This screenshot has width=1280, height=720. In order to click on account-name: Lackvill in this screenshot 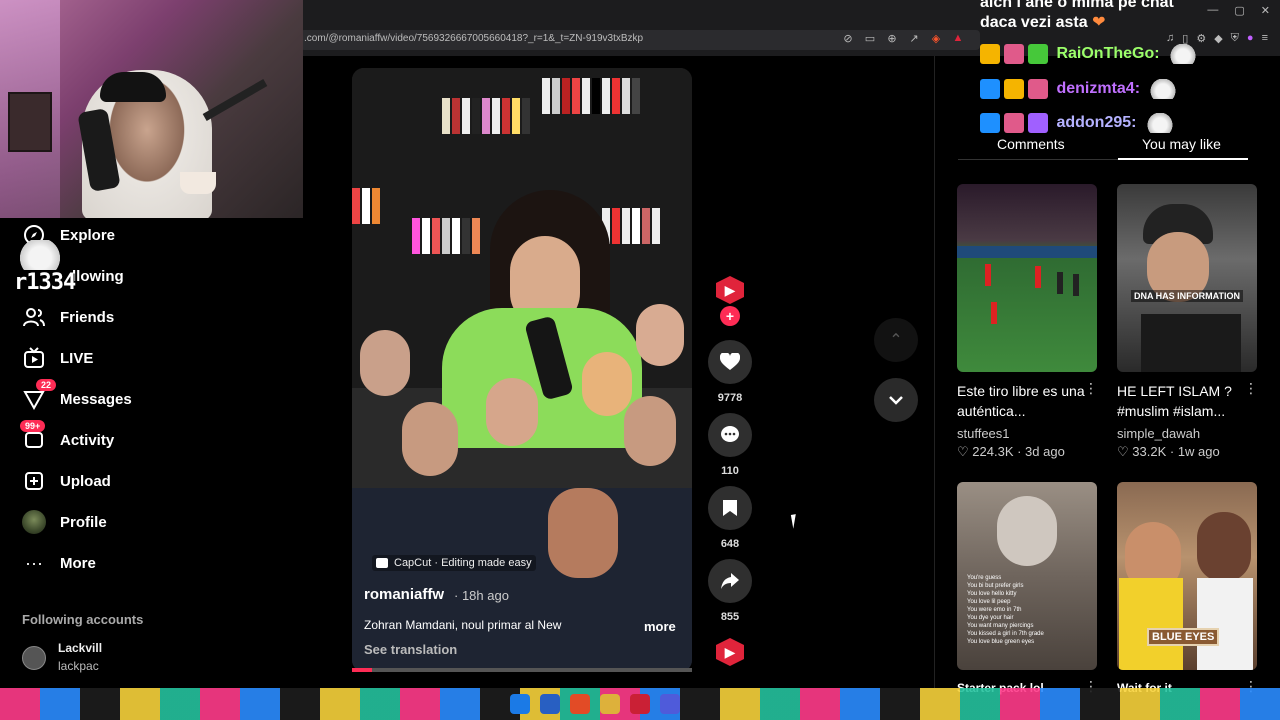, I will do `click(80, 648)`.